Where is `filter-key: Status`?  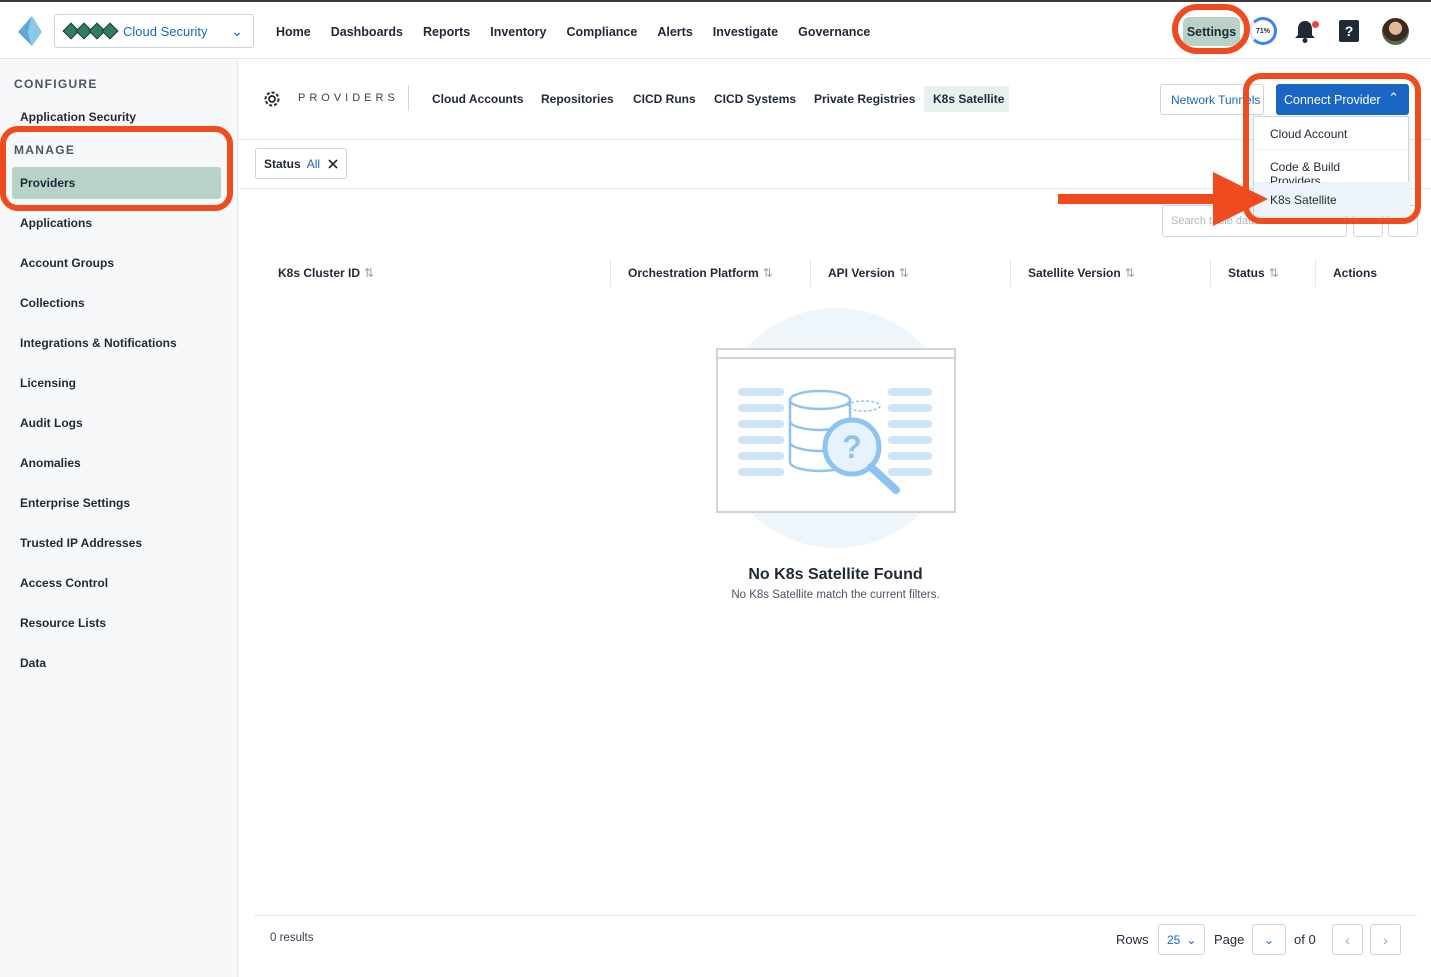 filter-key: Status is located at coordinates (282, 163).